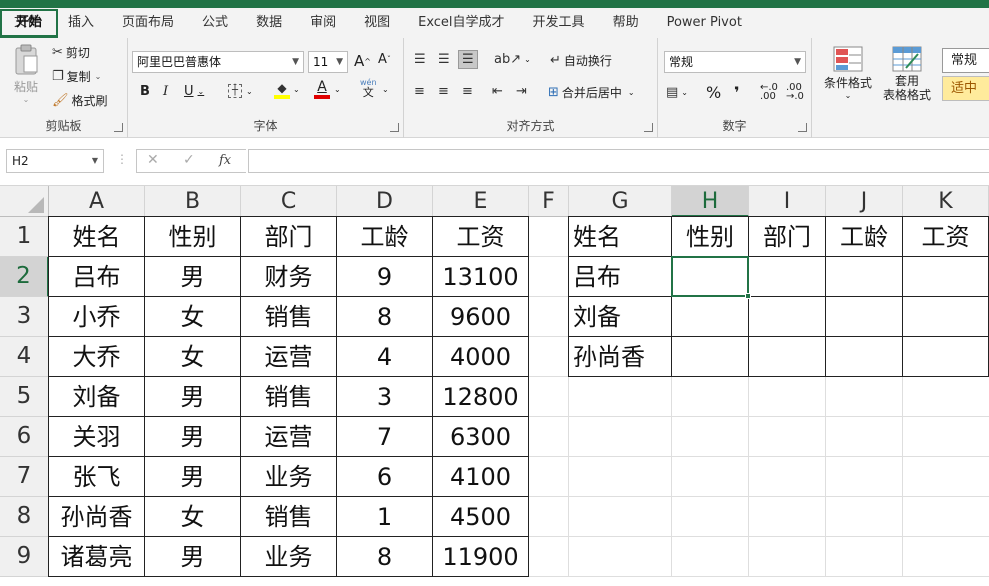 The width and height of the screenshot is (989, 586). What do you see at coordinates (384, 436) in the screenshot?
I see `cell-d6: 7` at bounding box center [384, 436].